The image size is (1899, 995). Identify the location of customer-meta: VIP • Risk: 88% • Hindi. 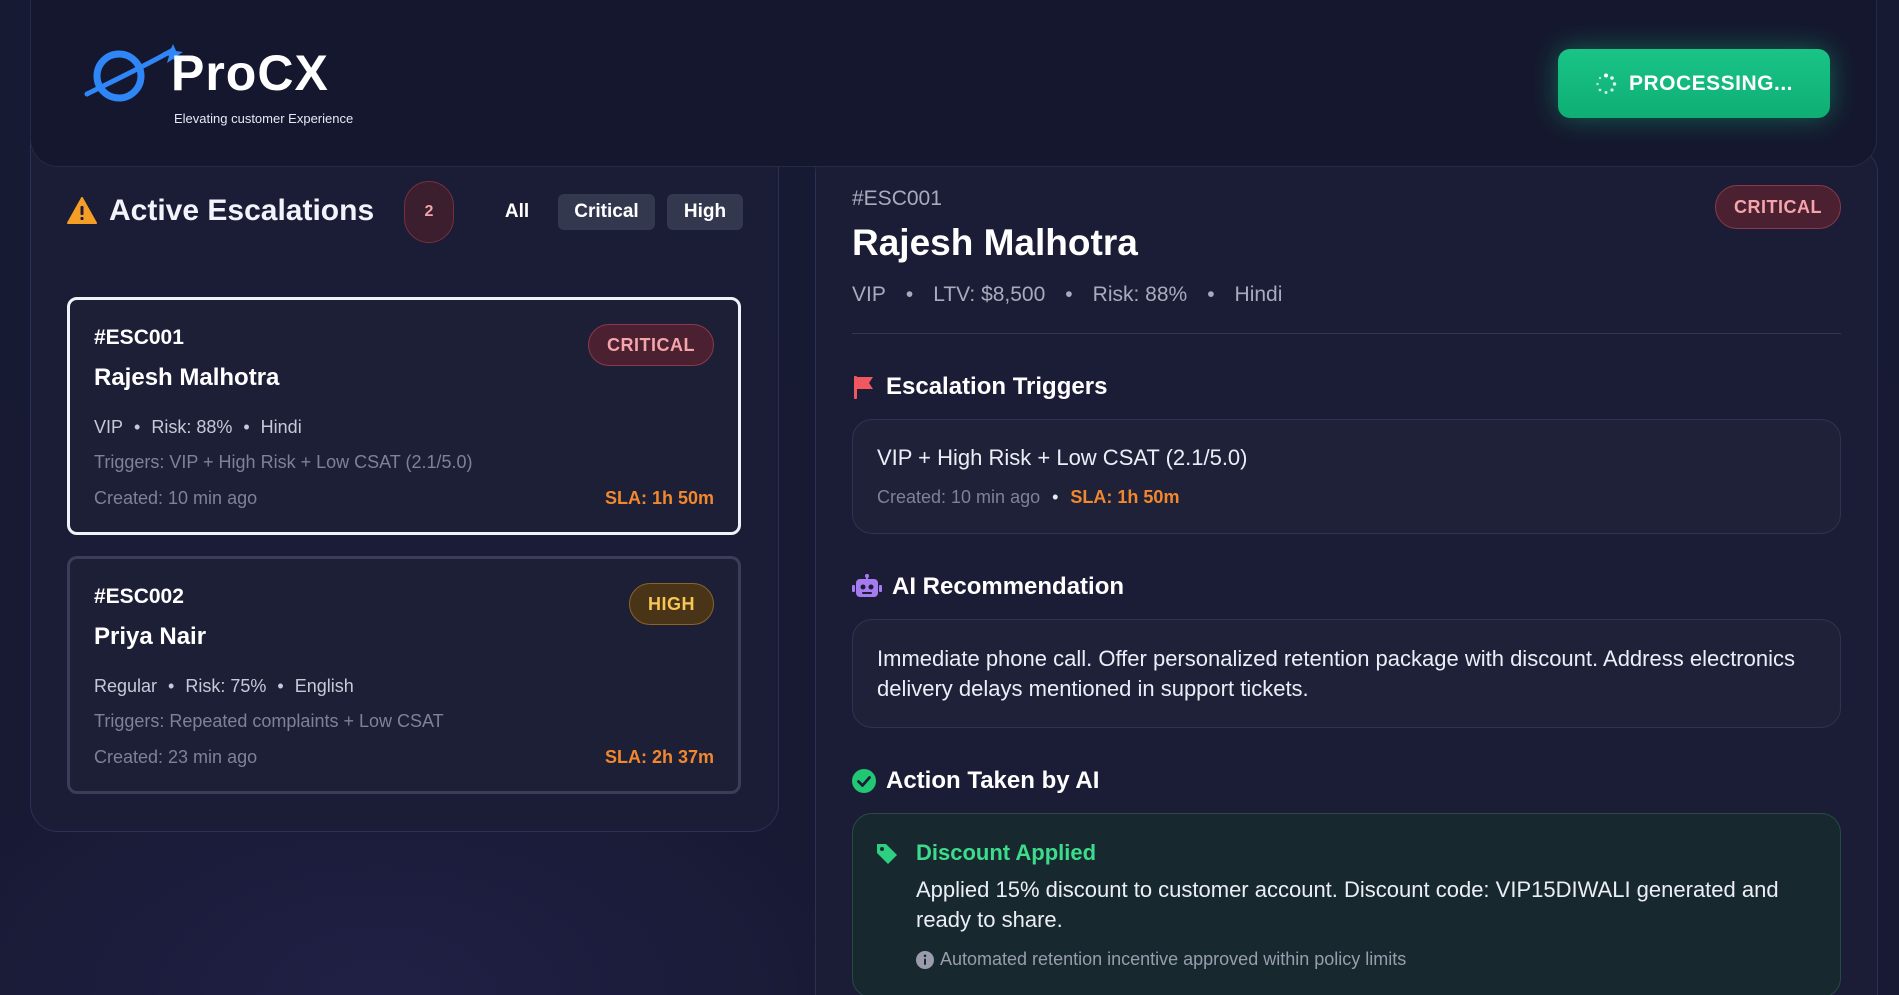
(198, 427).